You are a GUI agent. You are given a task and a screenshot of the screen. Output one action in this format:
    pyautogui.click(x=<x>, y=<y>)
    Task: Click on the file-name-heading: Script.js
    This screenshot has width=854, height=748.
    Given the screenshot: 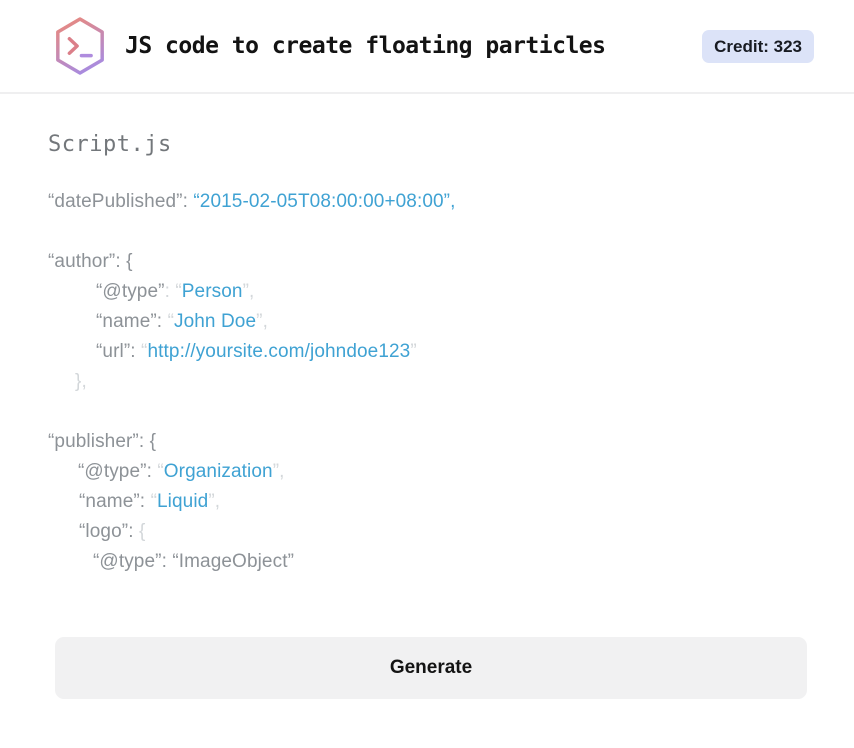 What is the action you would take?
    pyautogui.click(x=110, y=144)
    